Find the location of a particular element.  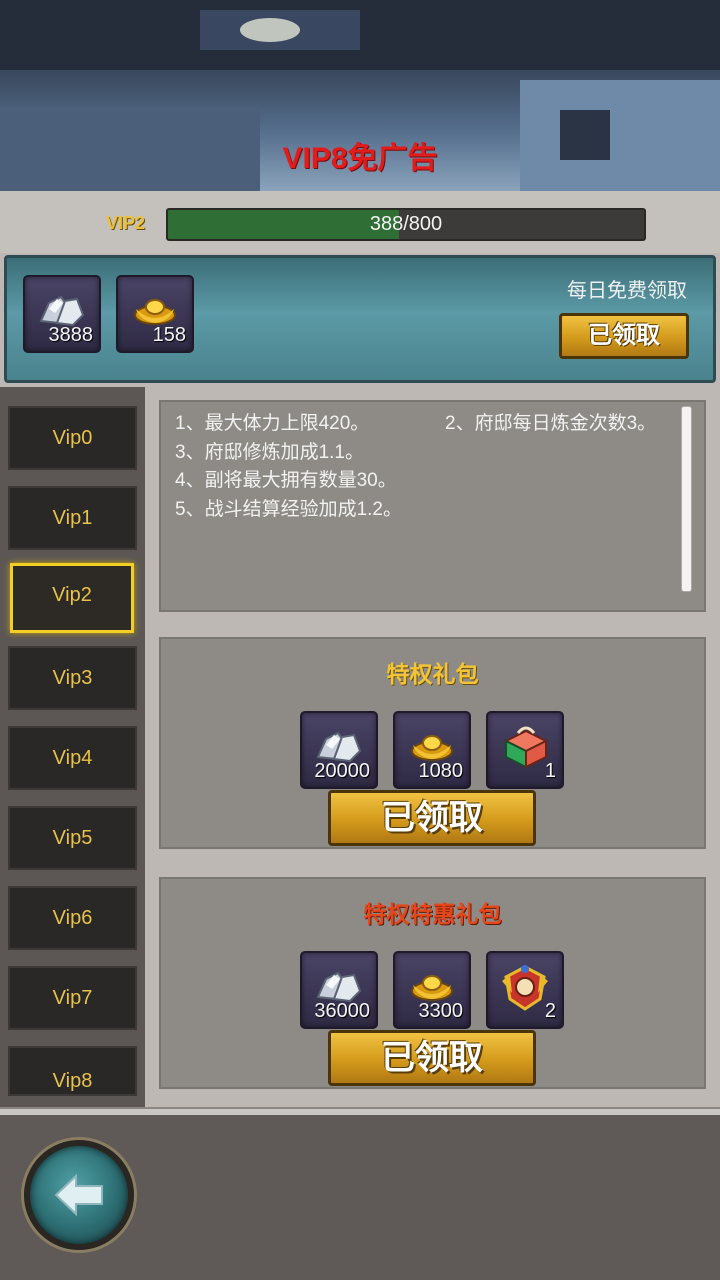

daily-claimed-button: 已领取 is located at coordinates (624, 336).